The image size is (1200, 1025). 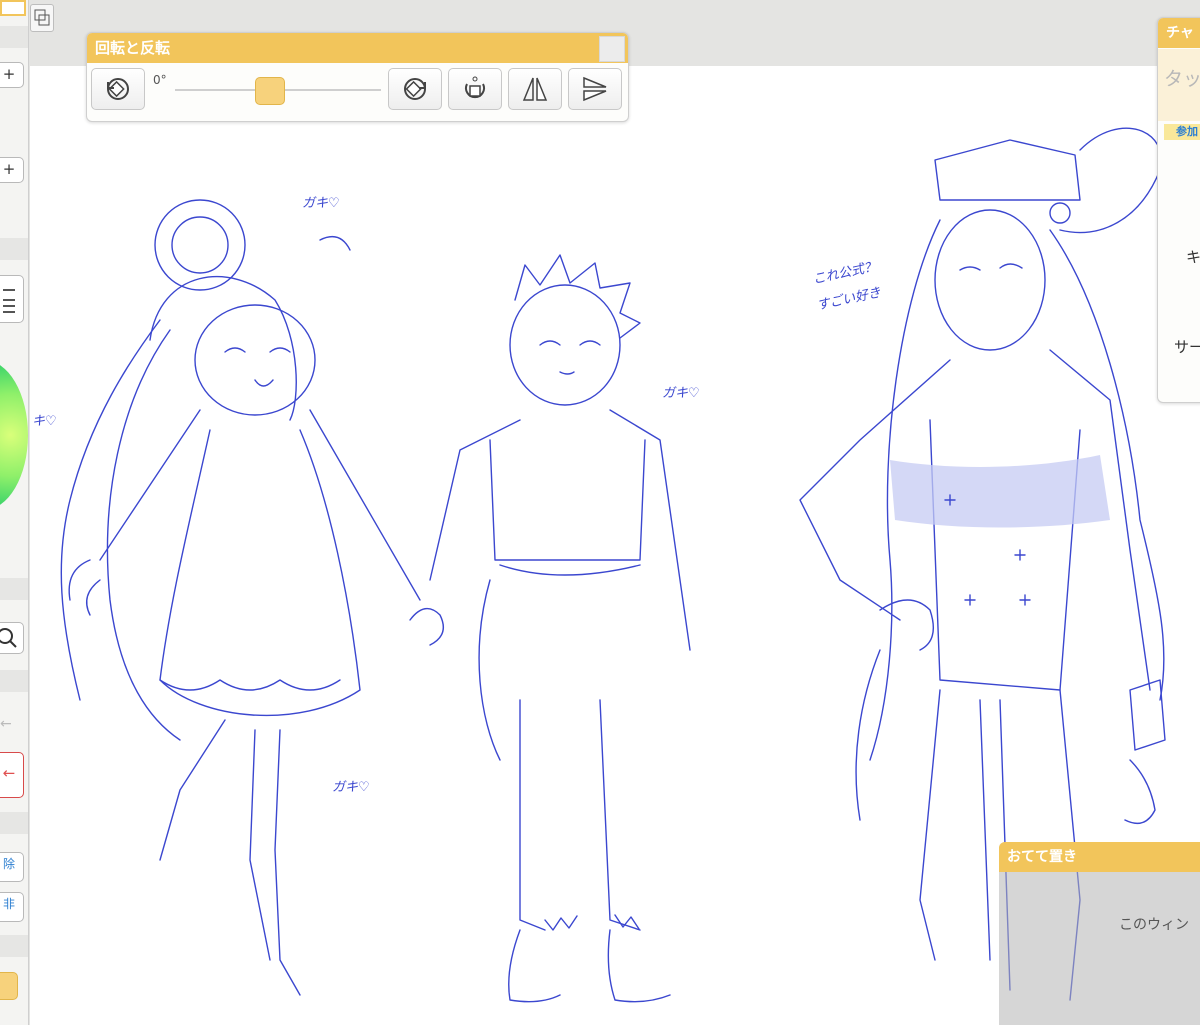 I want to click on color-wheel, so click(x=14, y=435).